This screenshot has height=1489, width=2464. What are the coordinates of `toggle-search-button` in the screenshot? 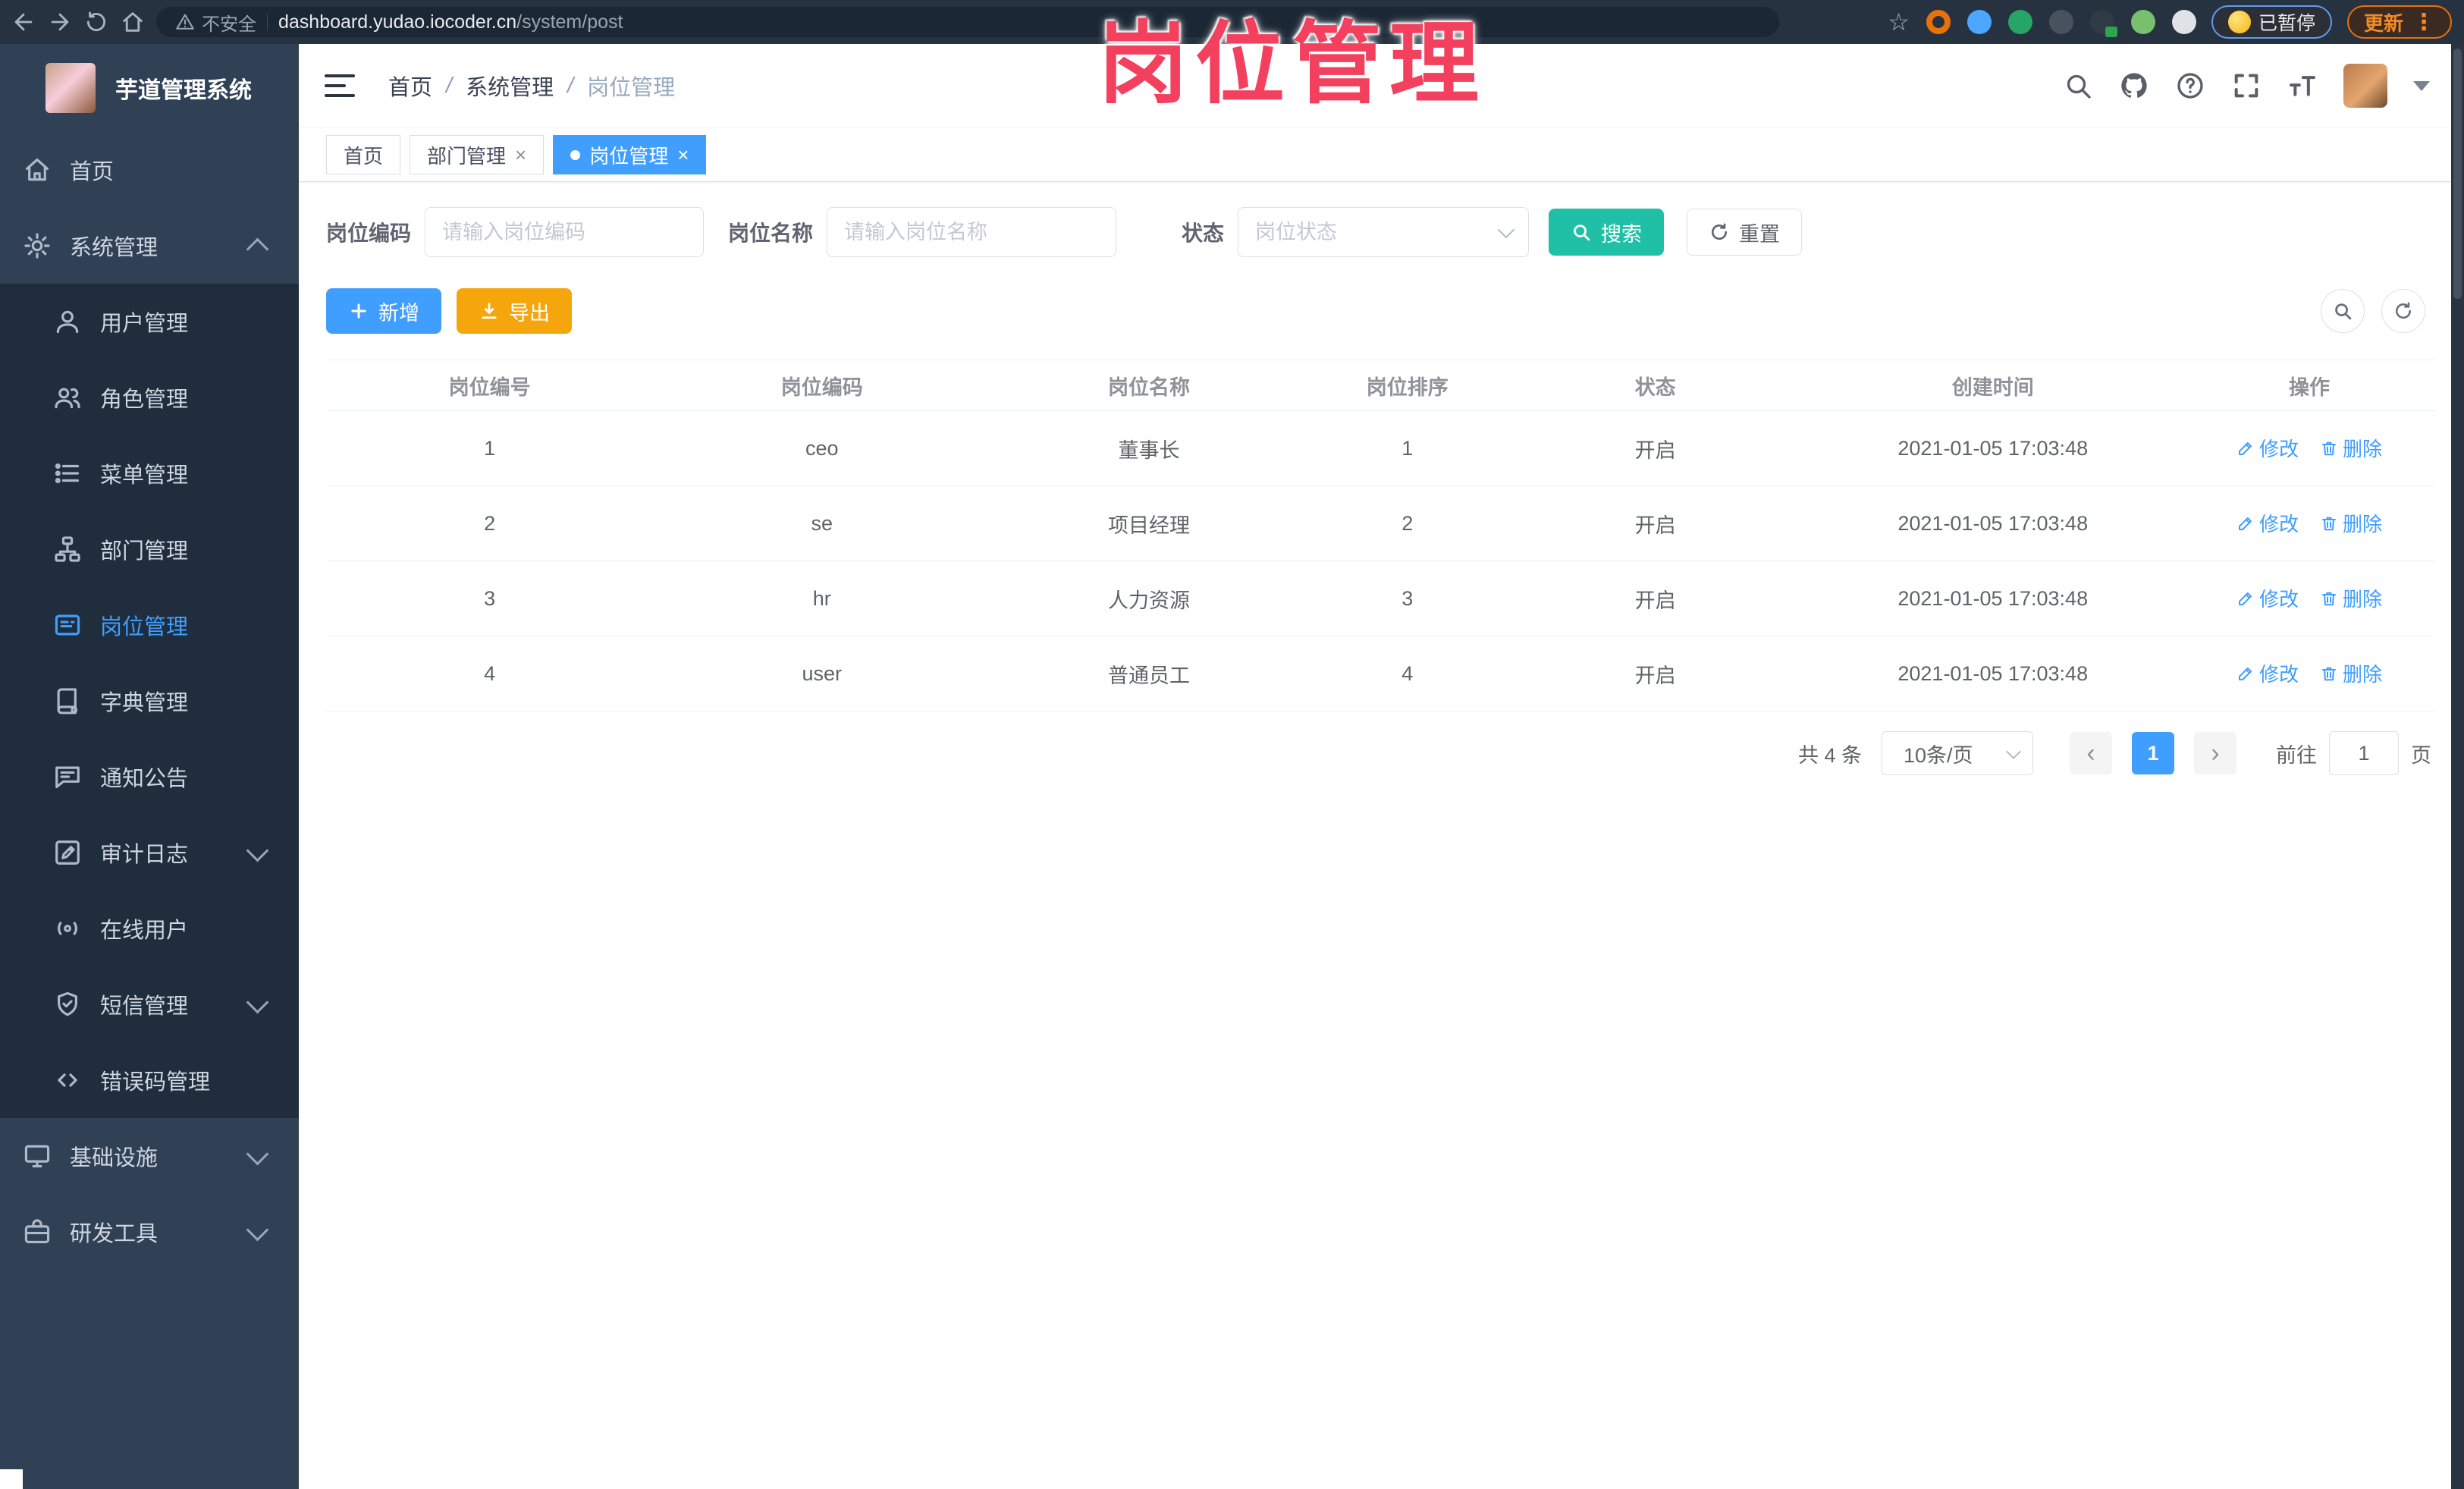 It's located at (2343, 311).